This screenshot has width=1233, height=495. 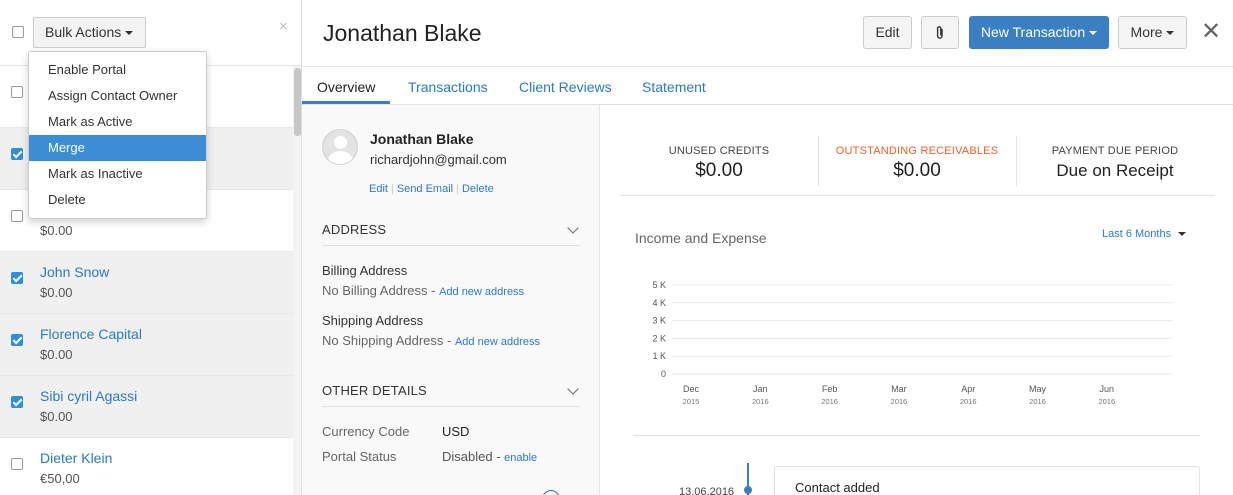 I want to click on y-tick-label: 5 K, so click(x=659, y=285).